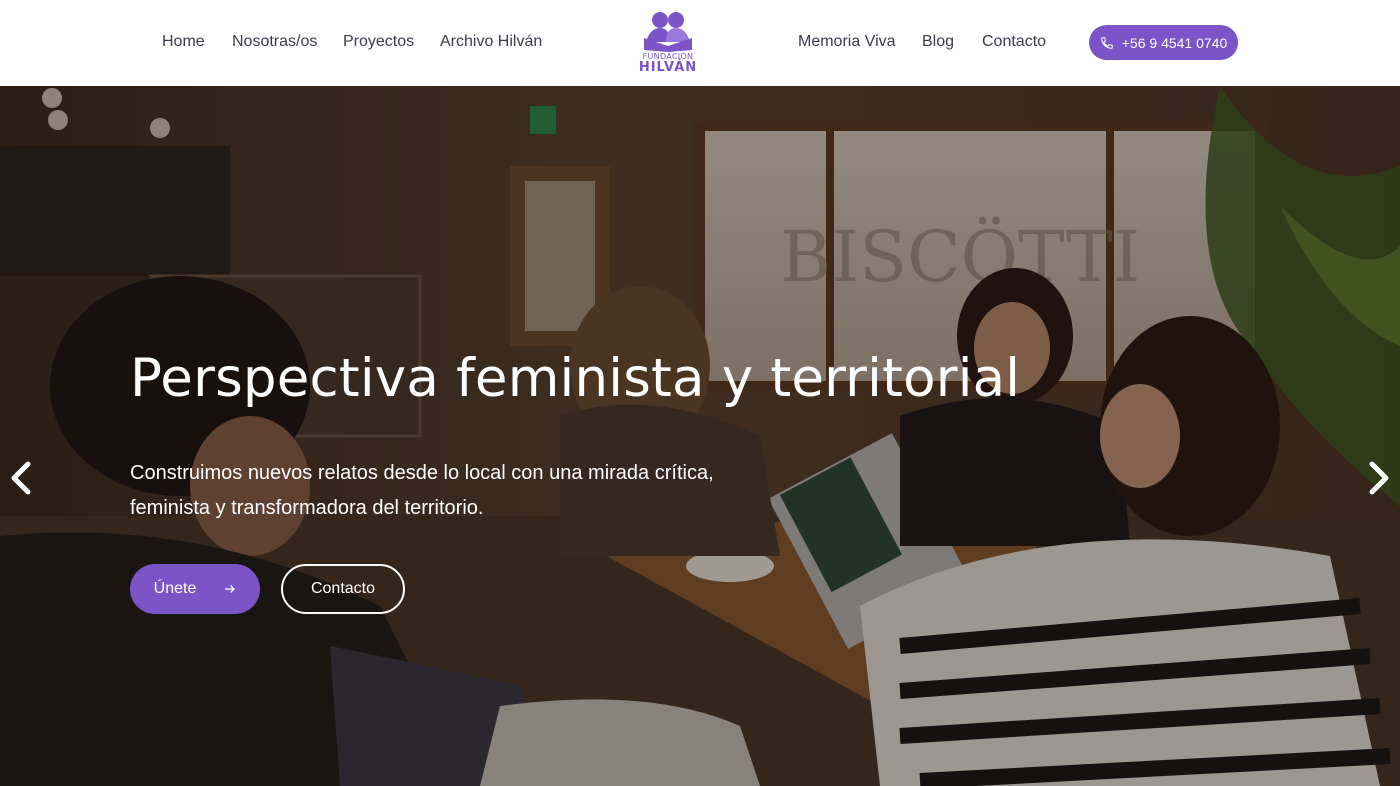 The image size is (1400, 786). What do you see at coordinates (575, 378) in the screenshot?
I see `hero-title: Perspectiva feminista y territorial` at bounding box center [575, 378].